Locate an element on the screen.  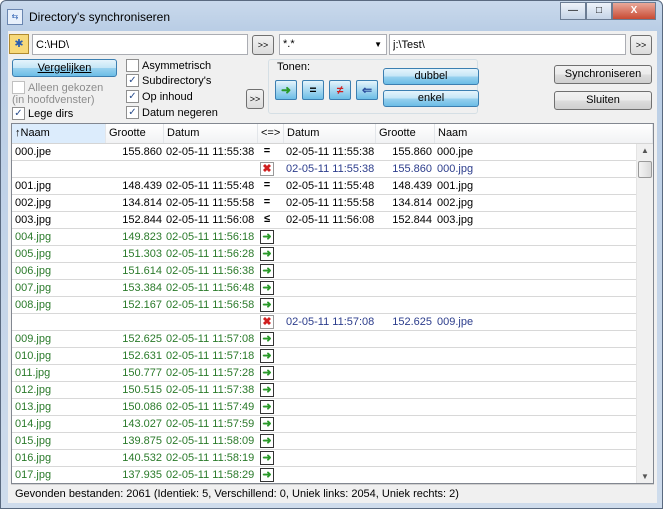
asym-checkbox: Asymmetrisch is located at coordinates (168, 65).